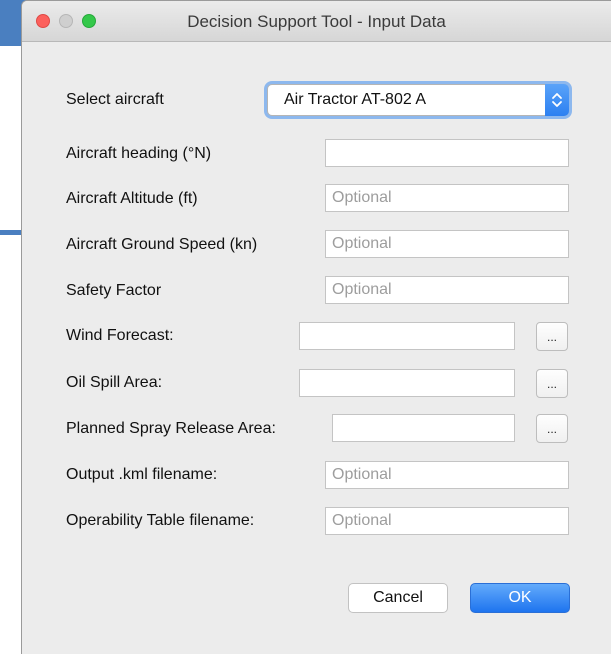 This screenshot has width=611, height=654. I want to click on oil-spill-area-label: Oil Spill Area:, so click(114, 382).